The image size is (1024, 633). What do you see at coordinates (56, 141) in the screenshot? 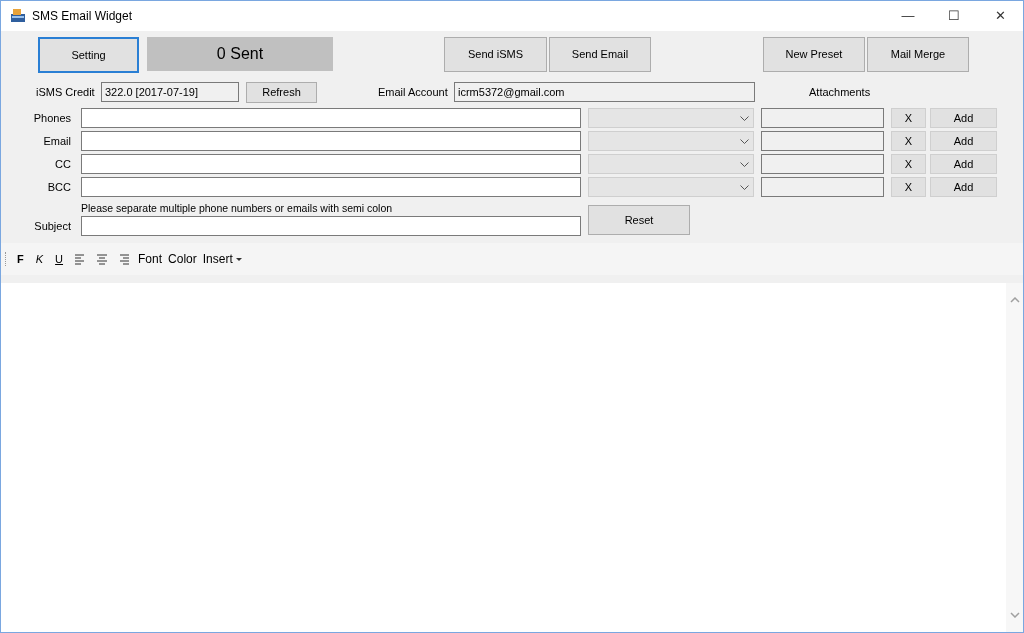
I see `field-label: Email` at bounding box center [56, 141].